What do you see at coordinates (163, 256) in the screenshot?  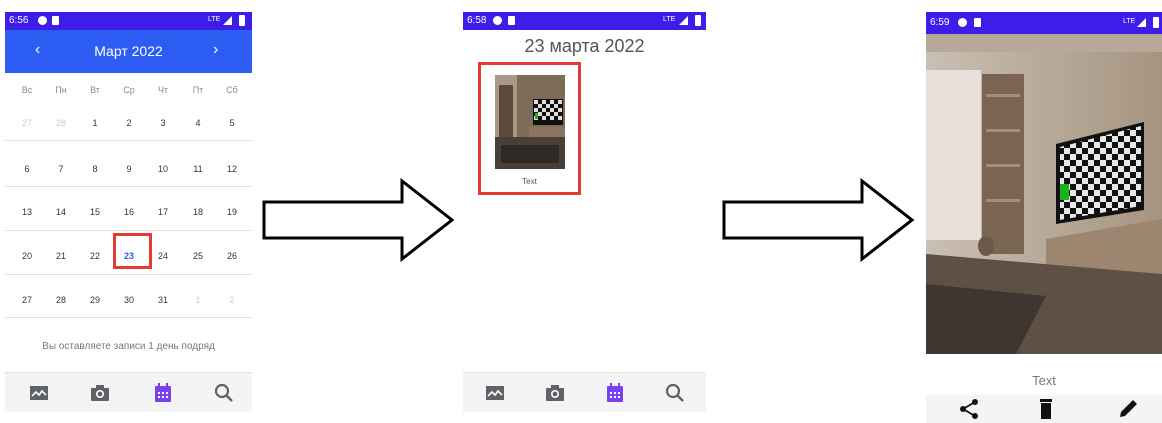 I see `calendar-day: 24` at bounding box center [163, 256].